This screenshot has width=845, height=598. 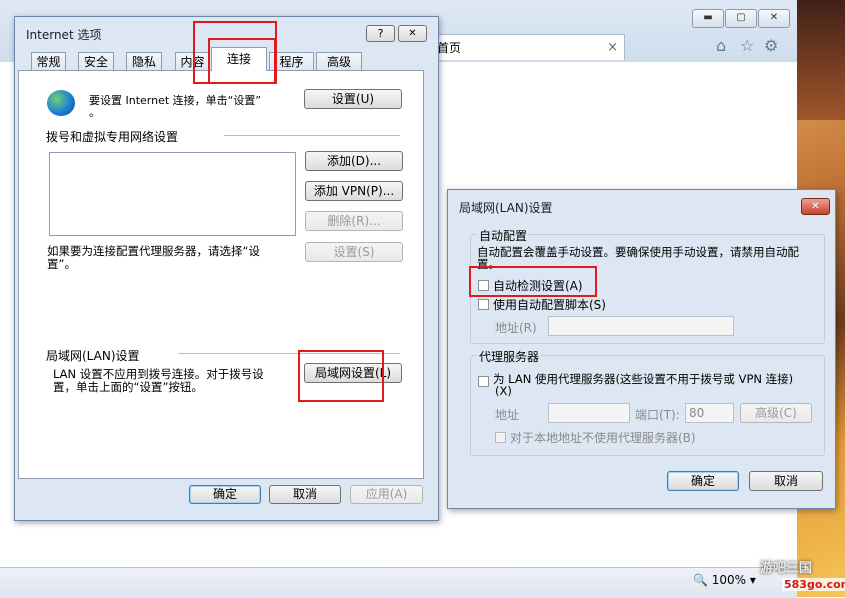 What do you see at coordinates (752, 580) in the screenshot?
I see `chevron-down-icon: ▾` at bounding box center [752, 580].